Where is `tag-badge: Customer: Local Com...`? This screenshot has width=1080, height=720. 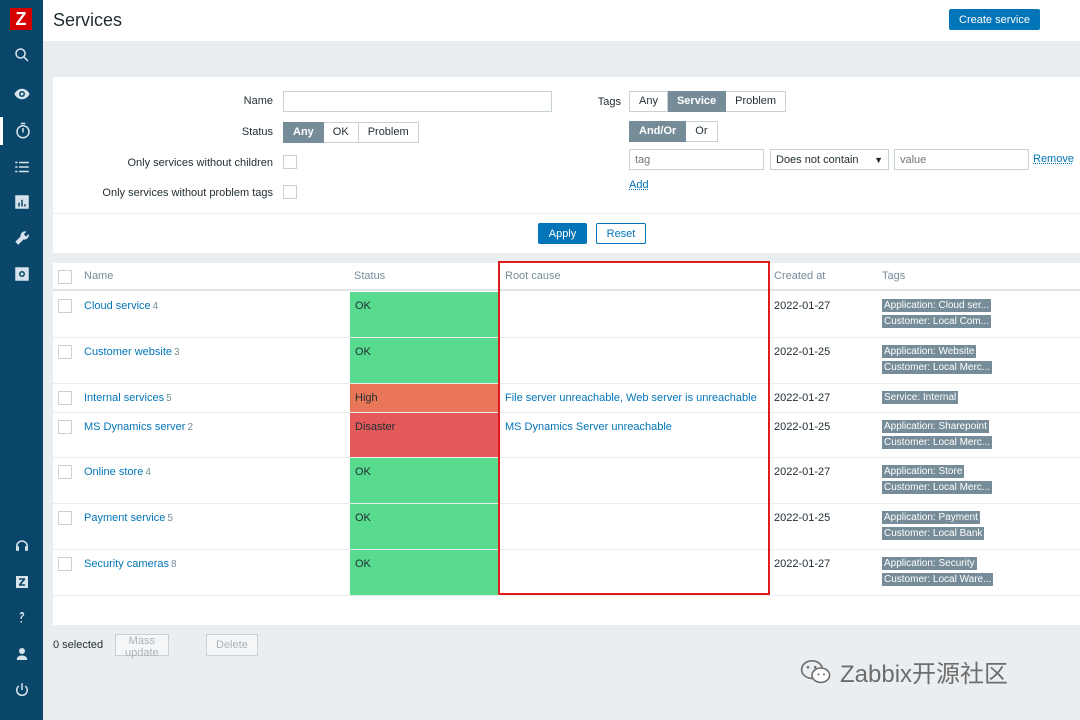 tag-badge: Customer: Local Com... is located at coordinates (937, 321).